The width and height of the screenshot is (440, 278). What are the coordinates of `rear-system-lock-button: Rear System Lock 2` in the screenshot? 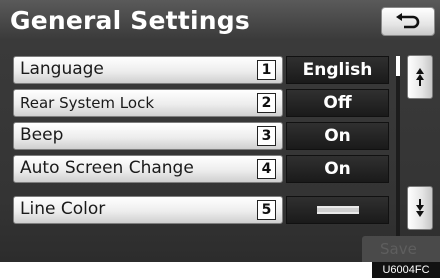 It's located at (148, 103).